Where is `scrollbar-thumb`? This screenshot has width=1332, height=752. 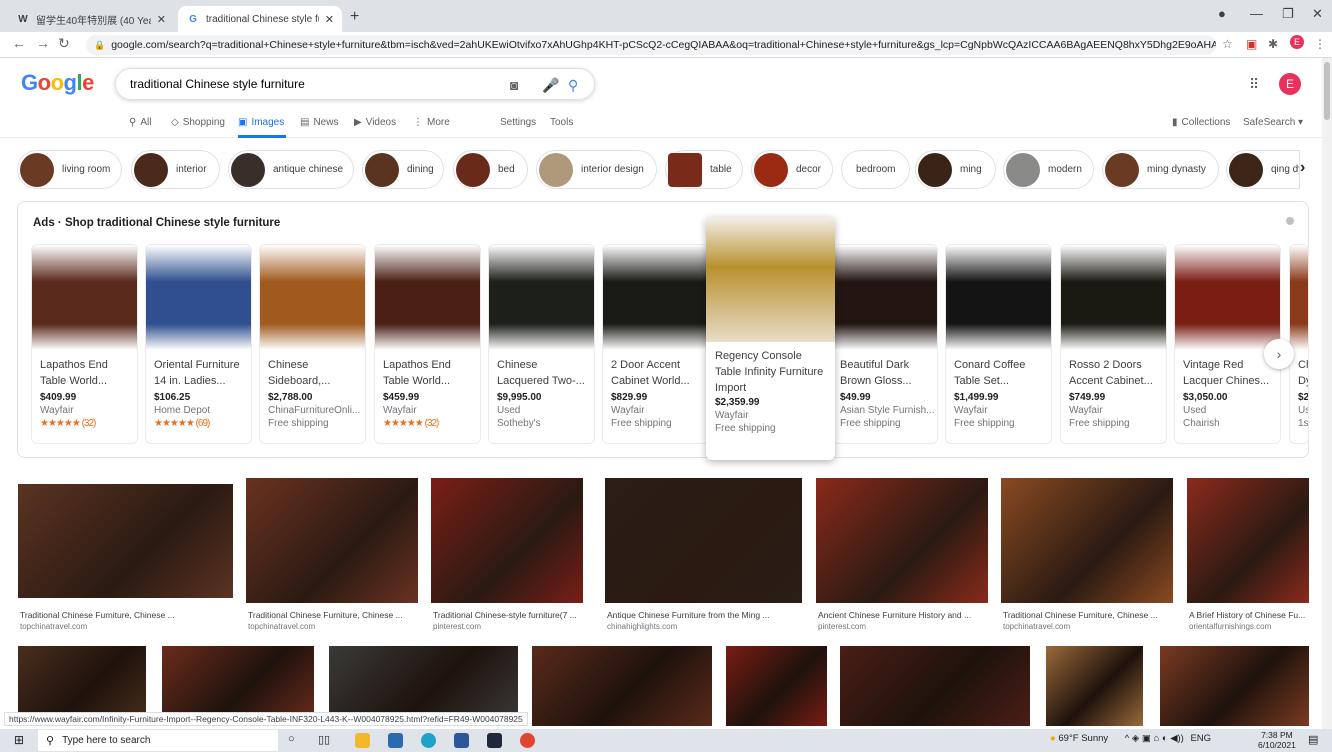 scrollbar-thumb is located at coordinates (1327, 91).